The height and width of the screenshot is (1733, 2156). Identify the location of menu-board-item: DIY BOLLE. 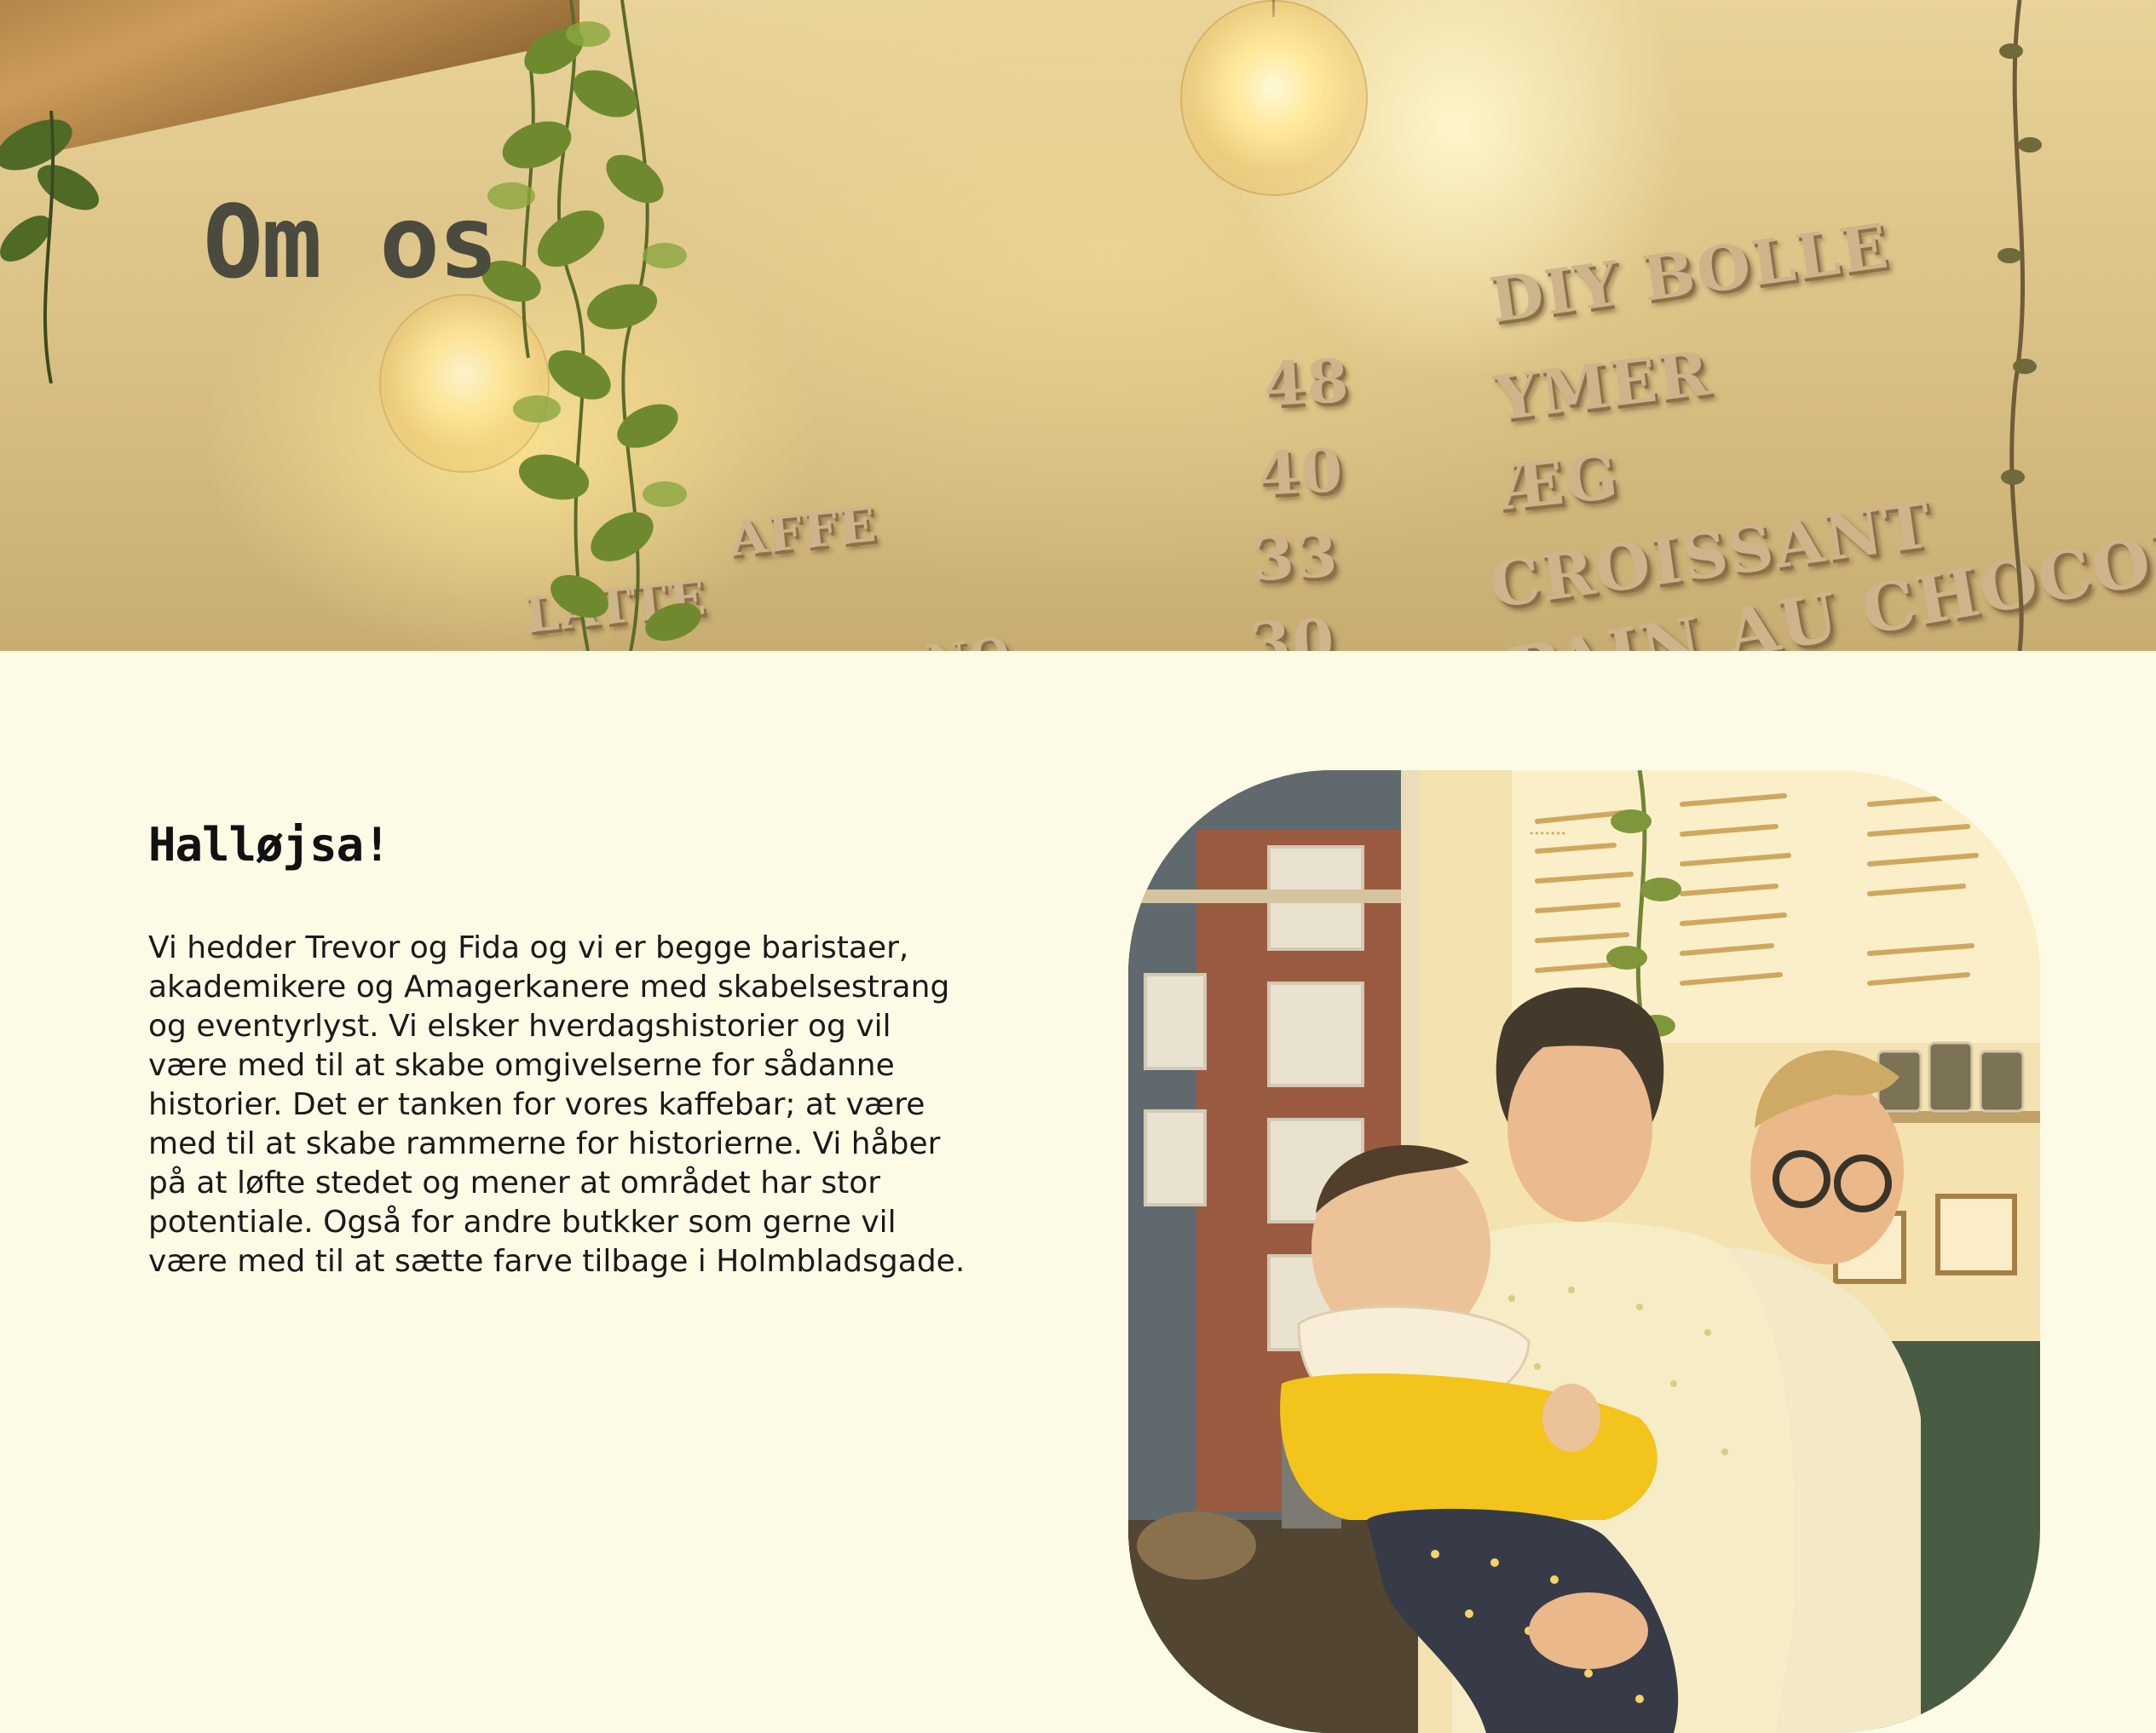
(1689, 273).